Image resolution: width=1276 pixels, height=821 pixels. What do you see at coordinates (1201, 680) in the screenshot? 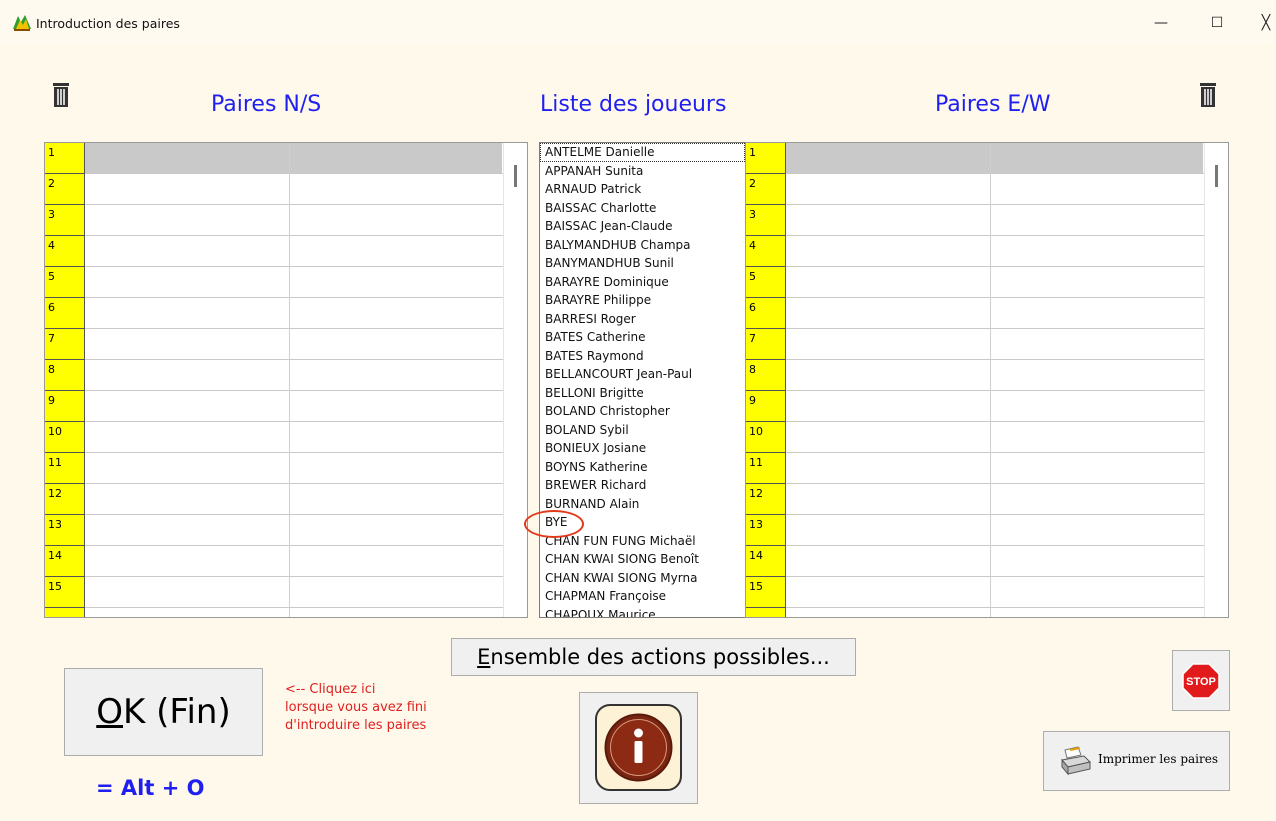
I see `stop-button: STOP` at bounding box center [1201, 680].